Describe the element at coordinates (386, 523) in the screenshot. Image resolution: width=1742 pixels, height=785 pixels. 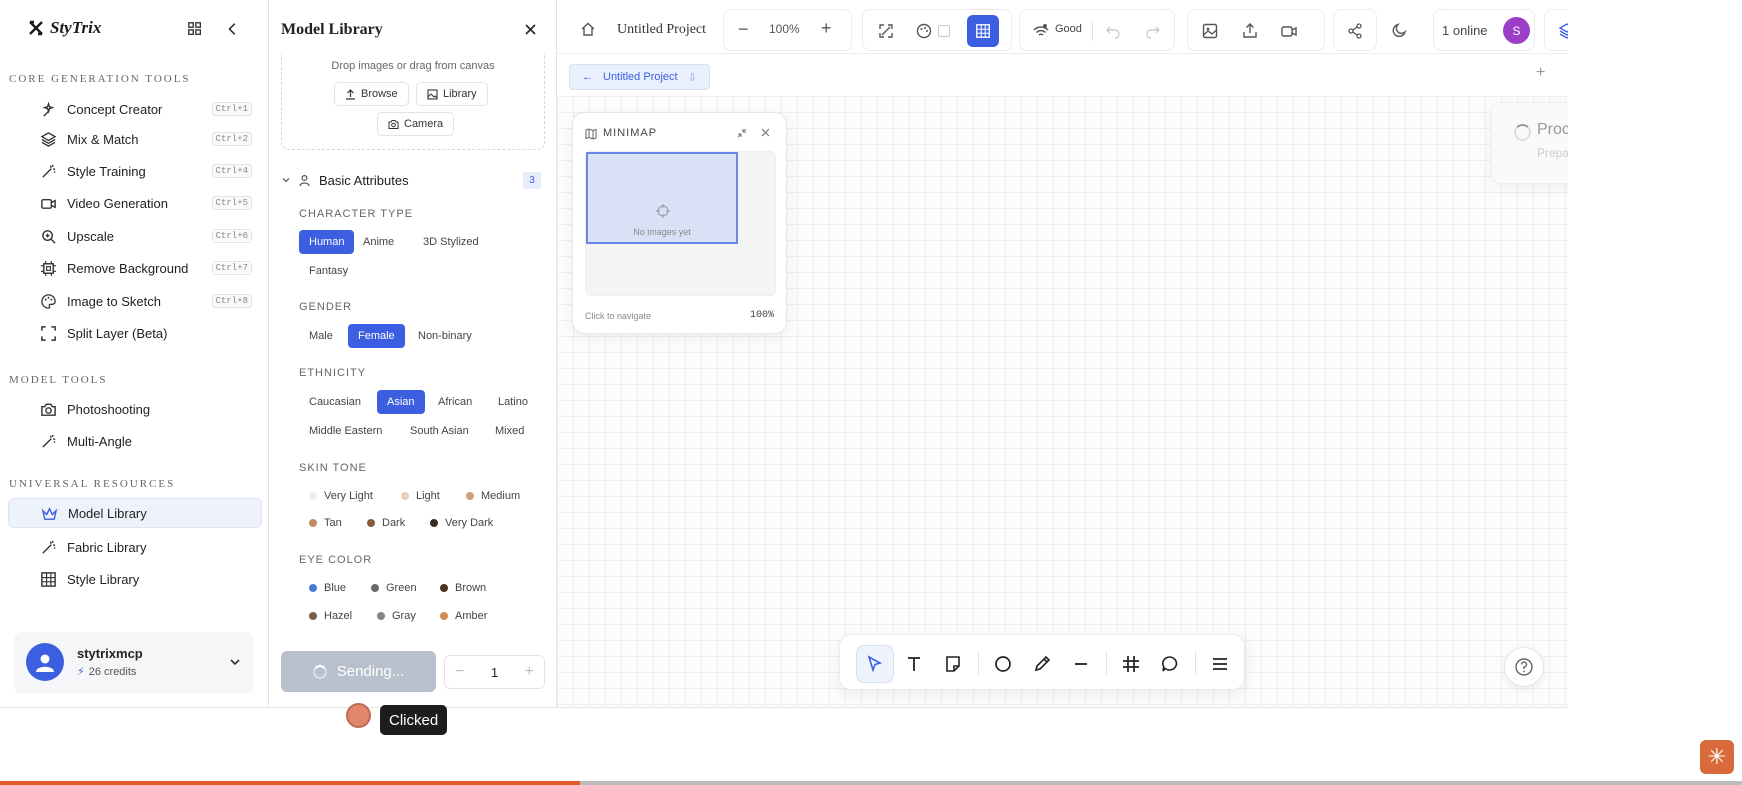
I see `skin-tone-option: Dark` at that location.